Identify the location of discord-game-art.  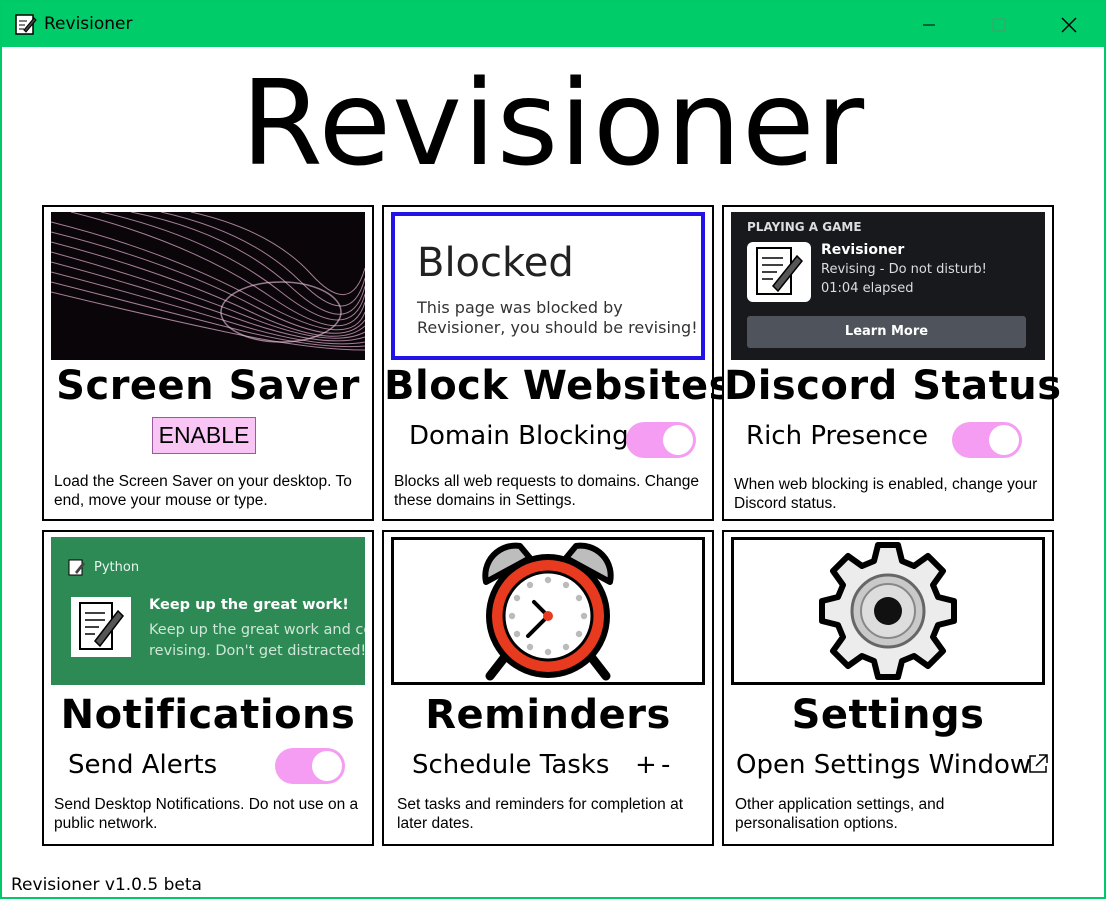
(779, 272).